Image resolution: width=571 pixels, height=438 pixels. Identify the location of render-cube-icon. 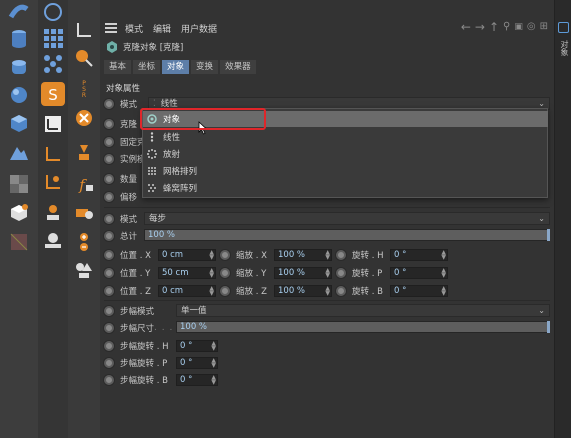
(19, 212).